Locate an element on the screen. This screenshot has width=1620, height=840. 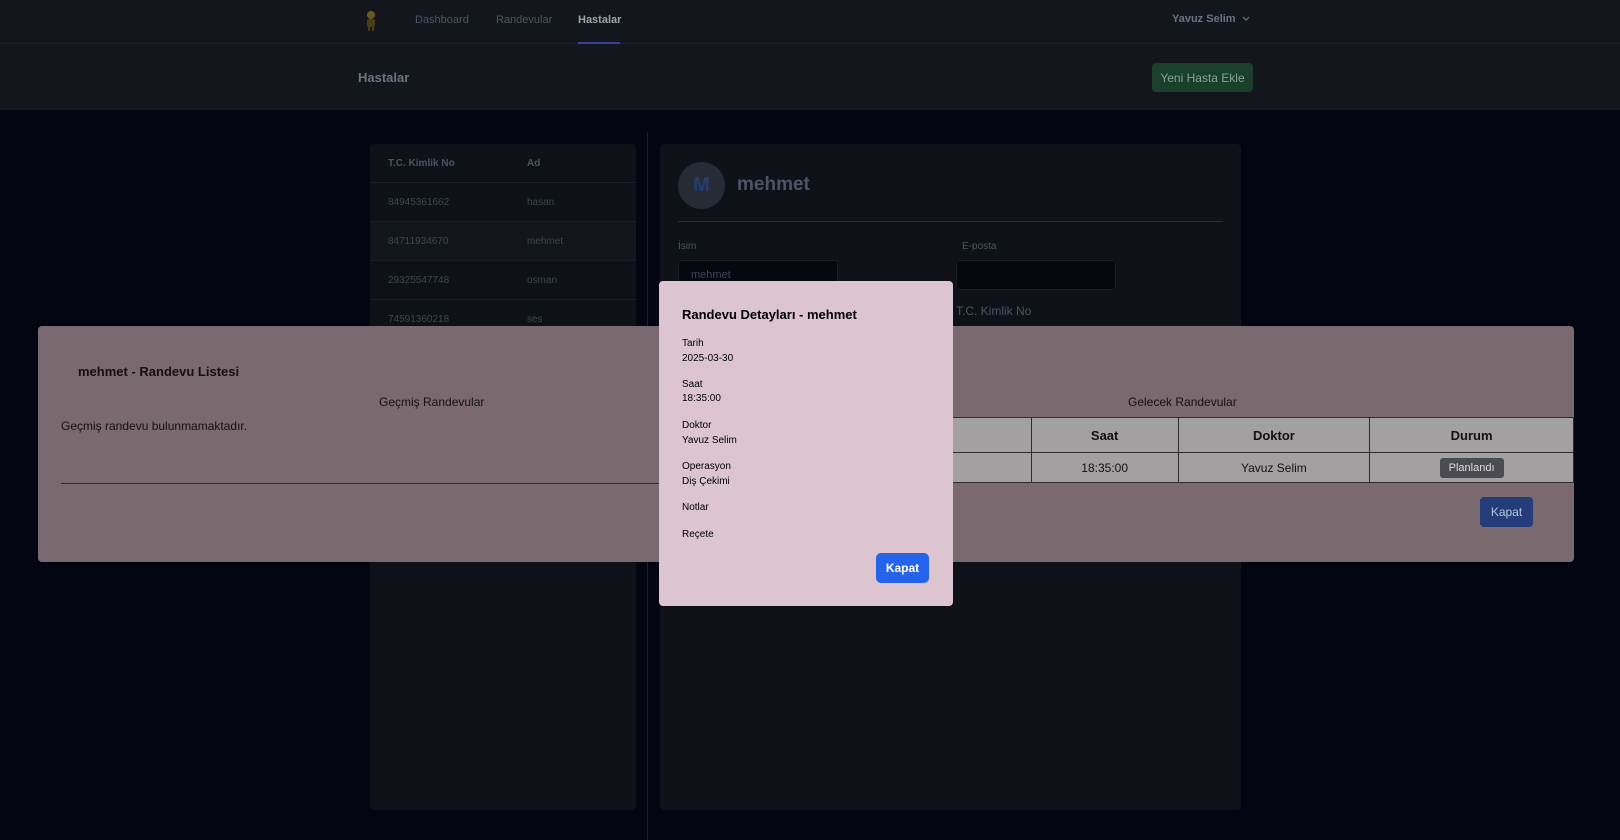
column-header-tc: T.C. Kimlik No is located at coordinates (421, 163).